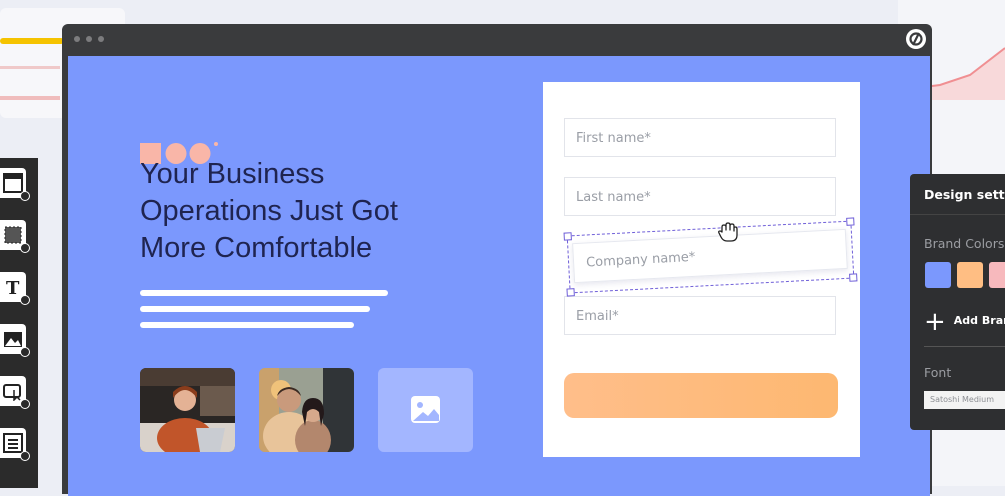 The width and height of the screenshot is (1005, 496). I want to click on last-name-field: Last name*, so click(700, 196).